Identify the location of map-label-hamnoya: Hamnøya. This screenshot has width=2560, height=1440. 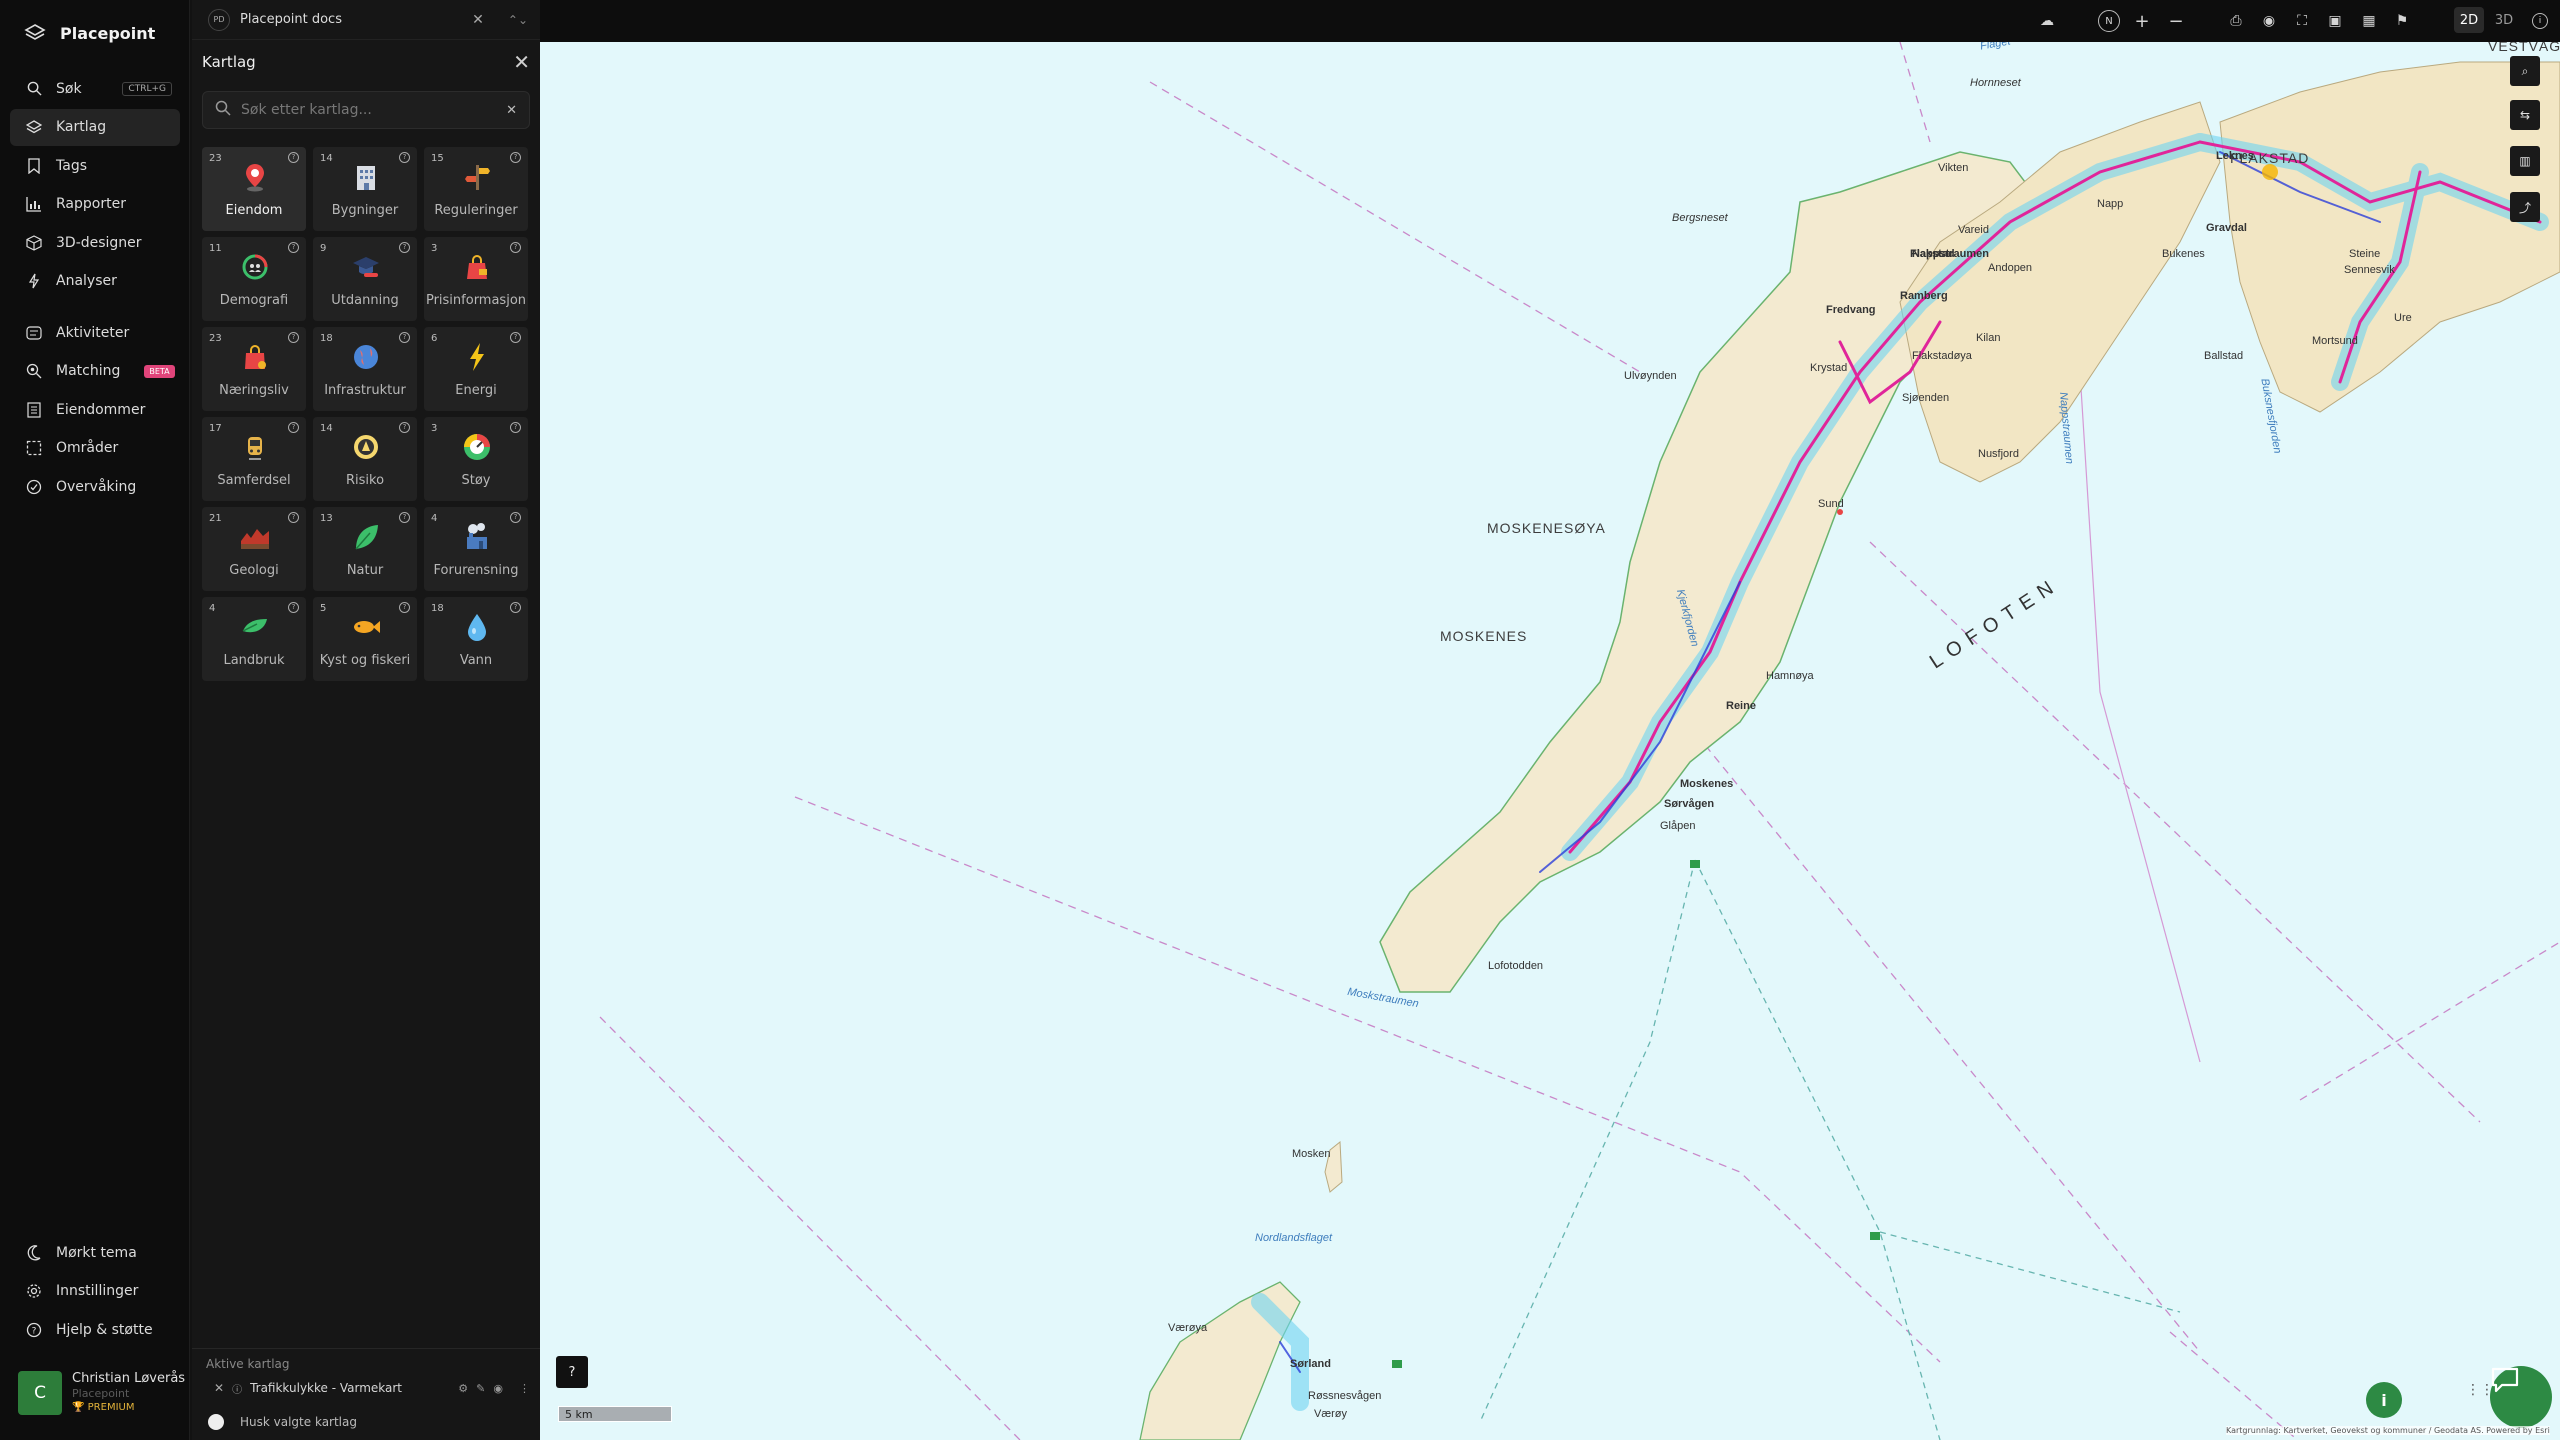
(1790, 676).